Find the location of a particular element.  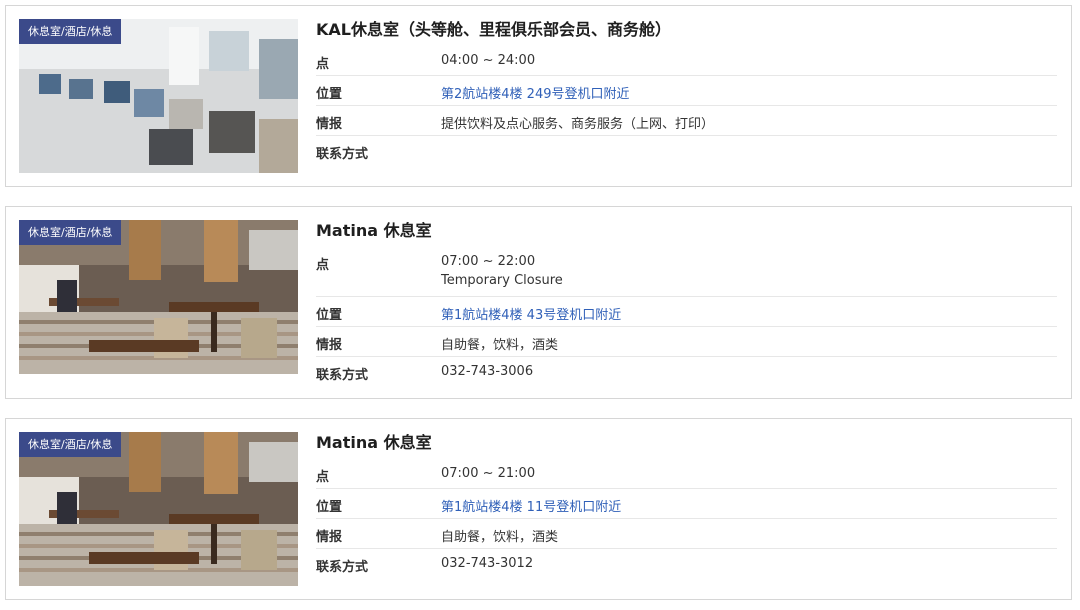

info-value: 提供饮料及点心服务、商务服务（上网、打印） is located at coordinates (578, 124).